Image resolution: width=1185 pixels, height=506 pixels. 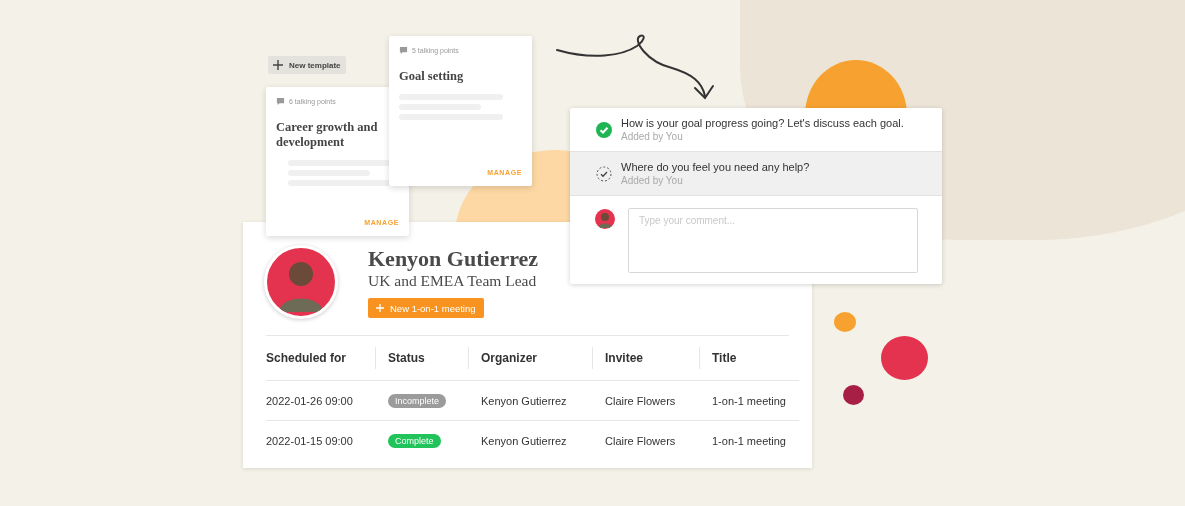 What do you see at coordinates (605, 219) in the screenshot?
I see `avatar-silhouette` at bounding box center [605, 219].